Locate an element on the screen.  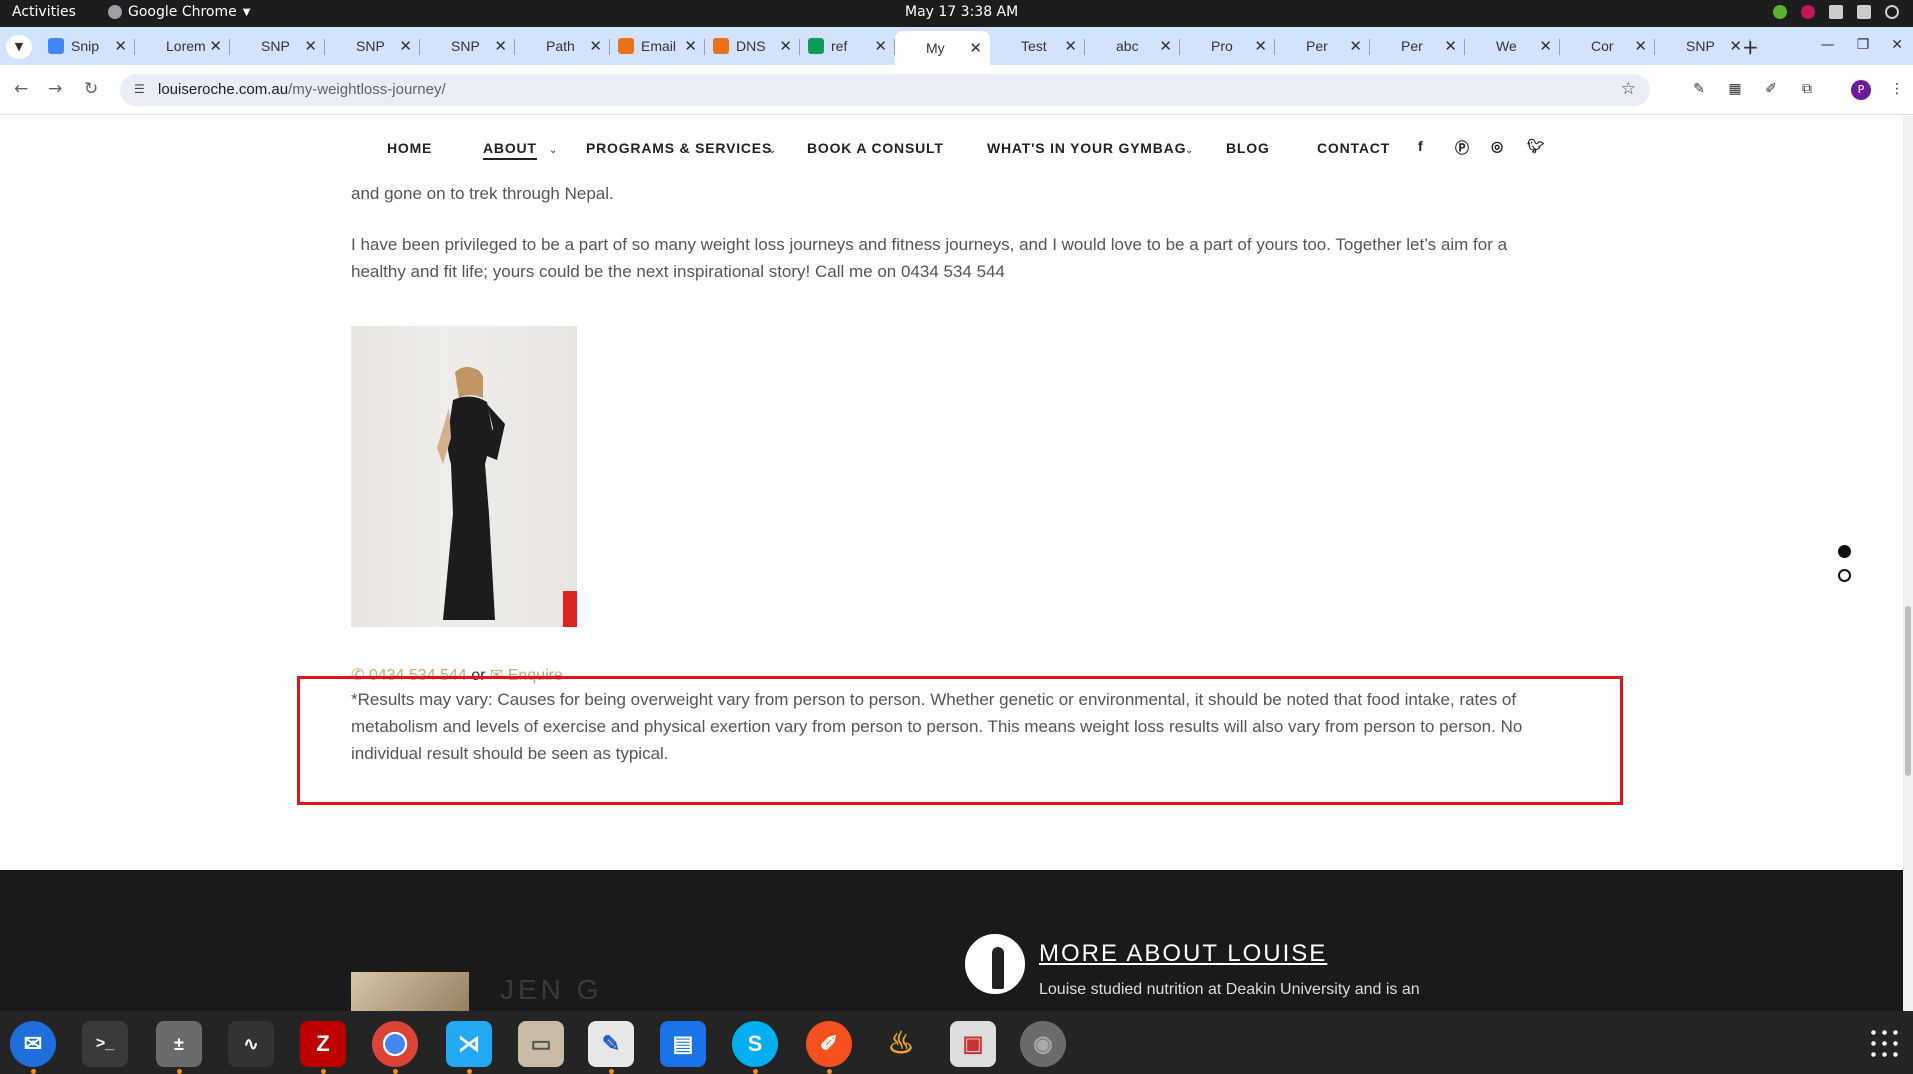
louise-avatar is located at coordinates (995, 964).